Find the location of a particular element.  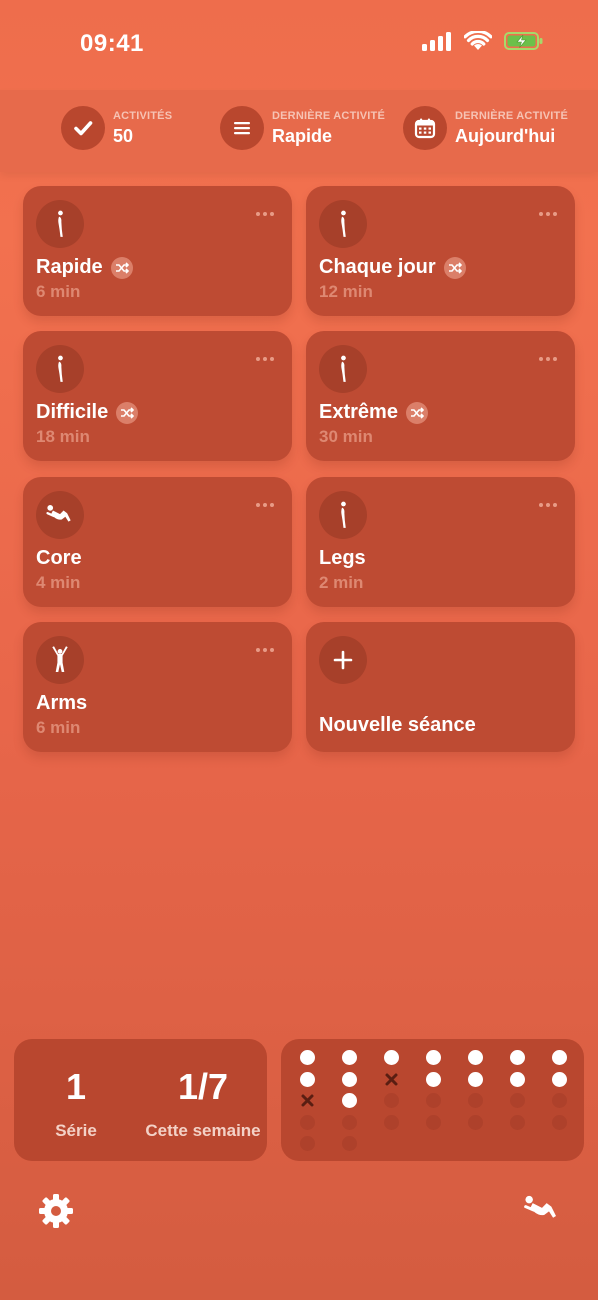

week-stat: 1/7 Cette semaine is located at coordinates (203, 1104).